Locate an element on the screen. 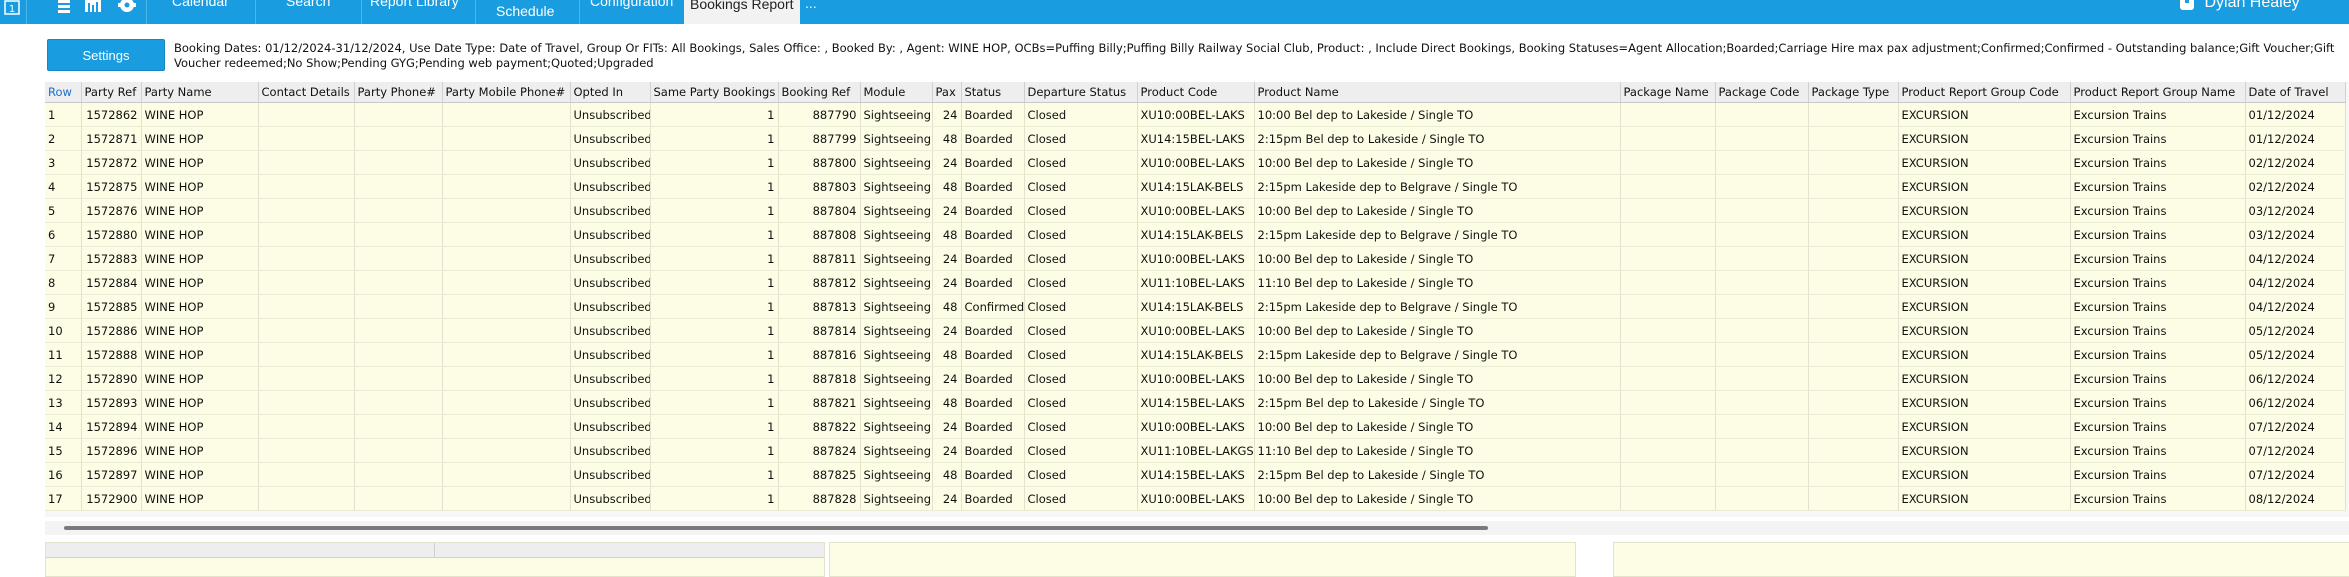 The height and width of the screenshot is (577, 2349). cell-party-ref: 1572884 is located at coordinates (111, 282).